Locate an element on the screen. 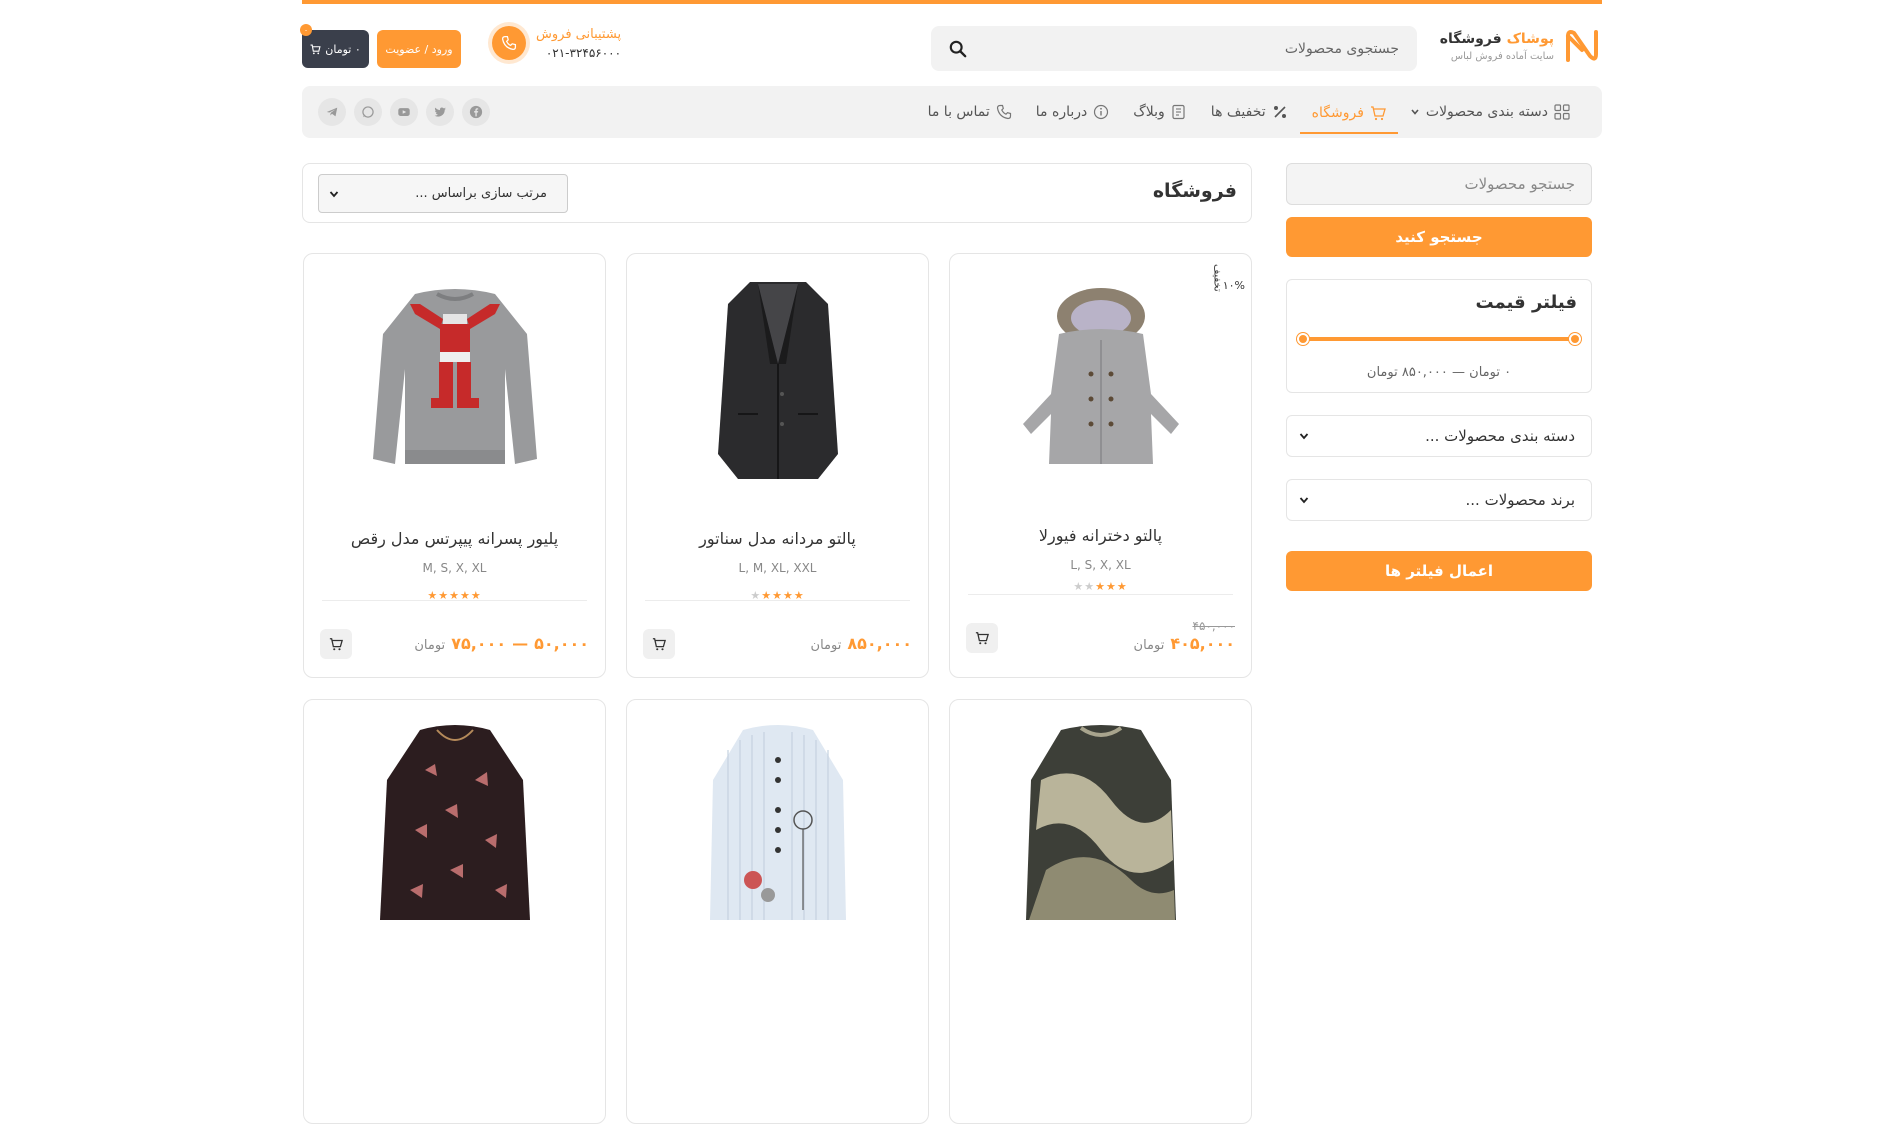 This screenshot has width=1900, height=1124. search-button: جستجو کنید is located at coordinates (1439, 237).